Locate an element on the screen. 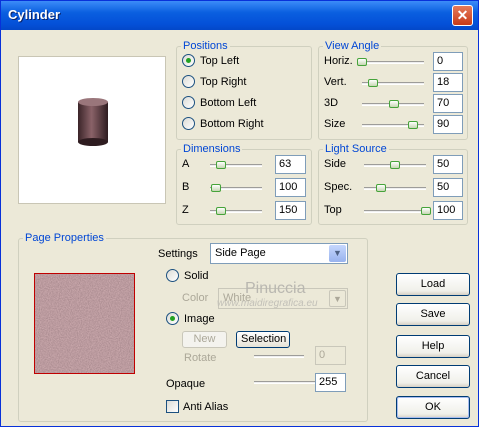 This screenshot has height=427, width=479. view-angle-value-input: 18 is located at coordinates (448, 82).